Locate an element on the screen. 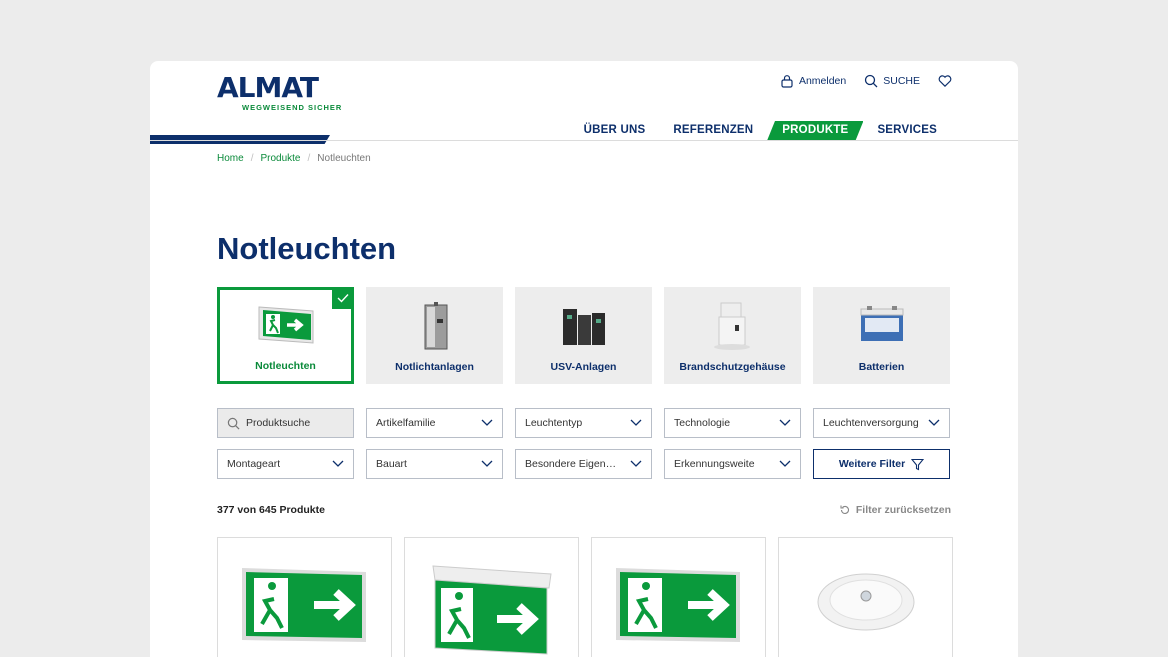  selected-check-badge is located at coordinates (343, 298).